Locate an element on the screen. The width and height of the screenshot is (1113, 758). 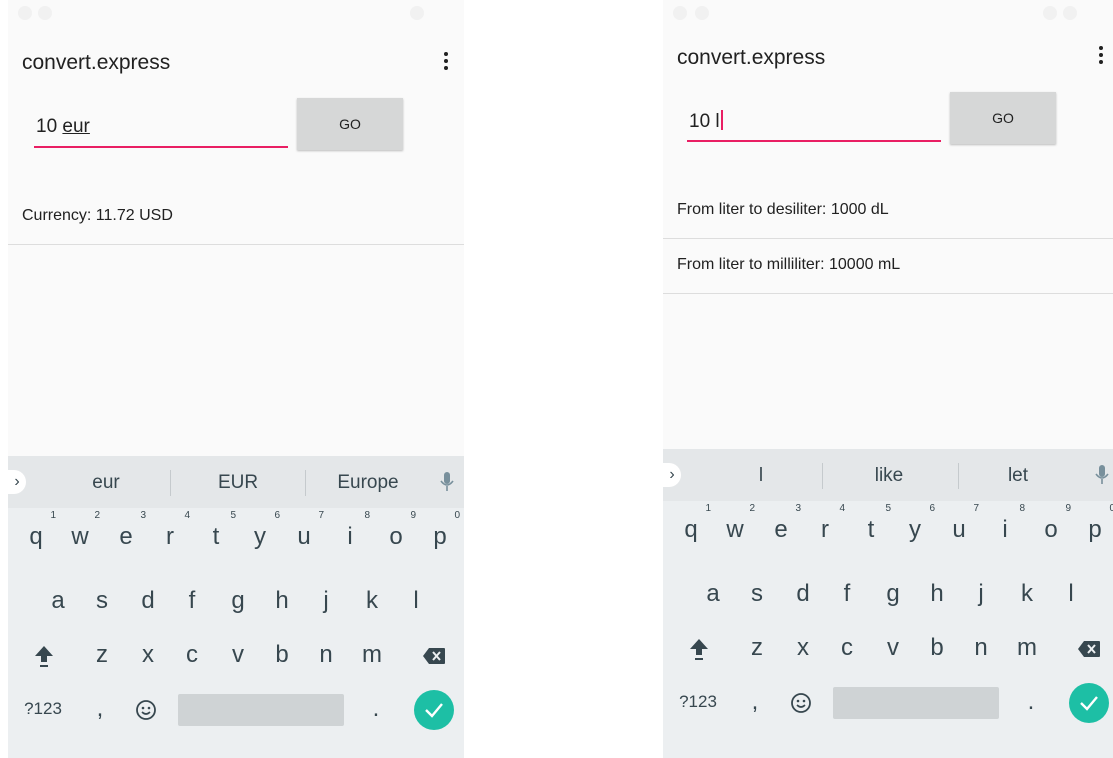
key-label: k is located at coordinates (372, 600).